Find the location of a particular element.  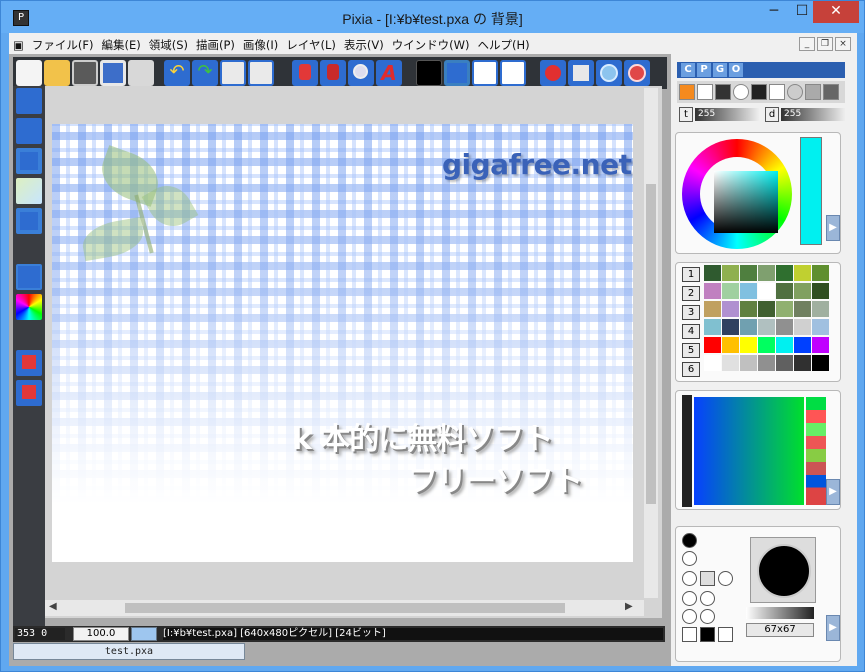

dark-brush-icon is located at coordinates (759, 92).